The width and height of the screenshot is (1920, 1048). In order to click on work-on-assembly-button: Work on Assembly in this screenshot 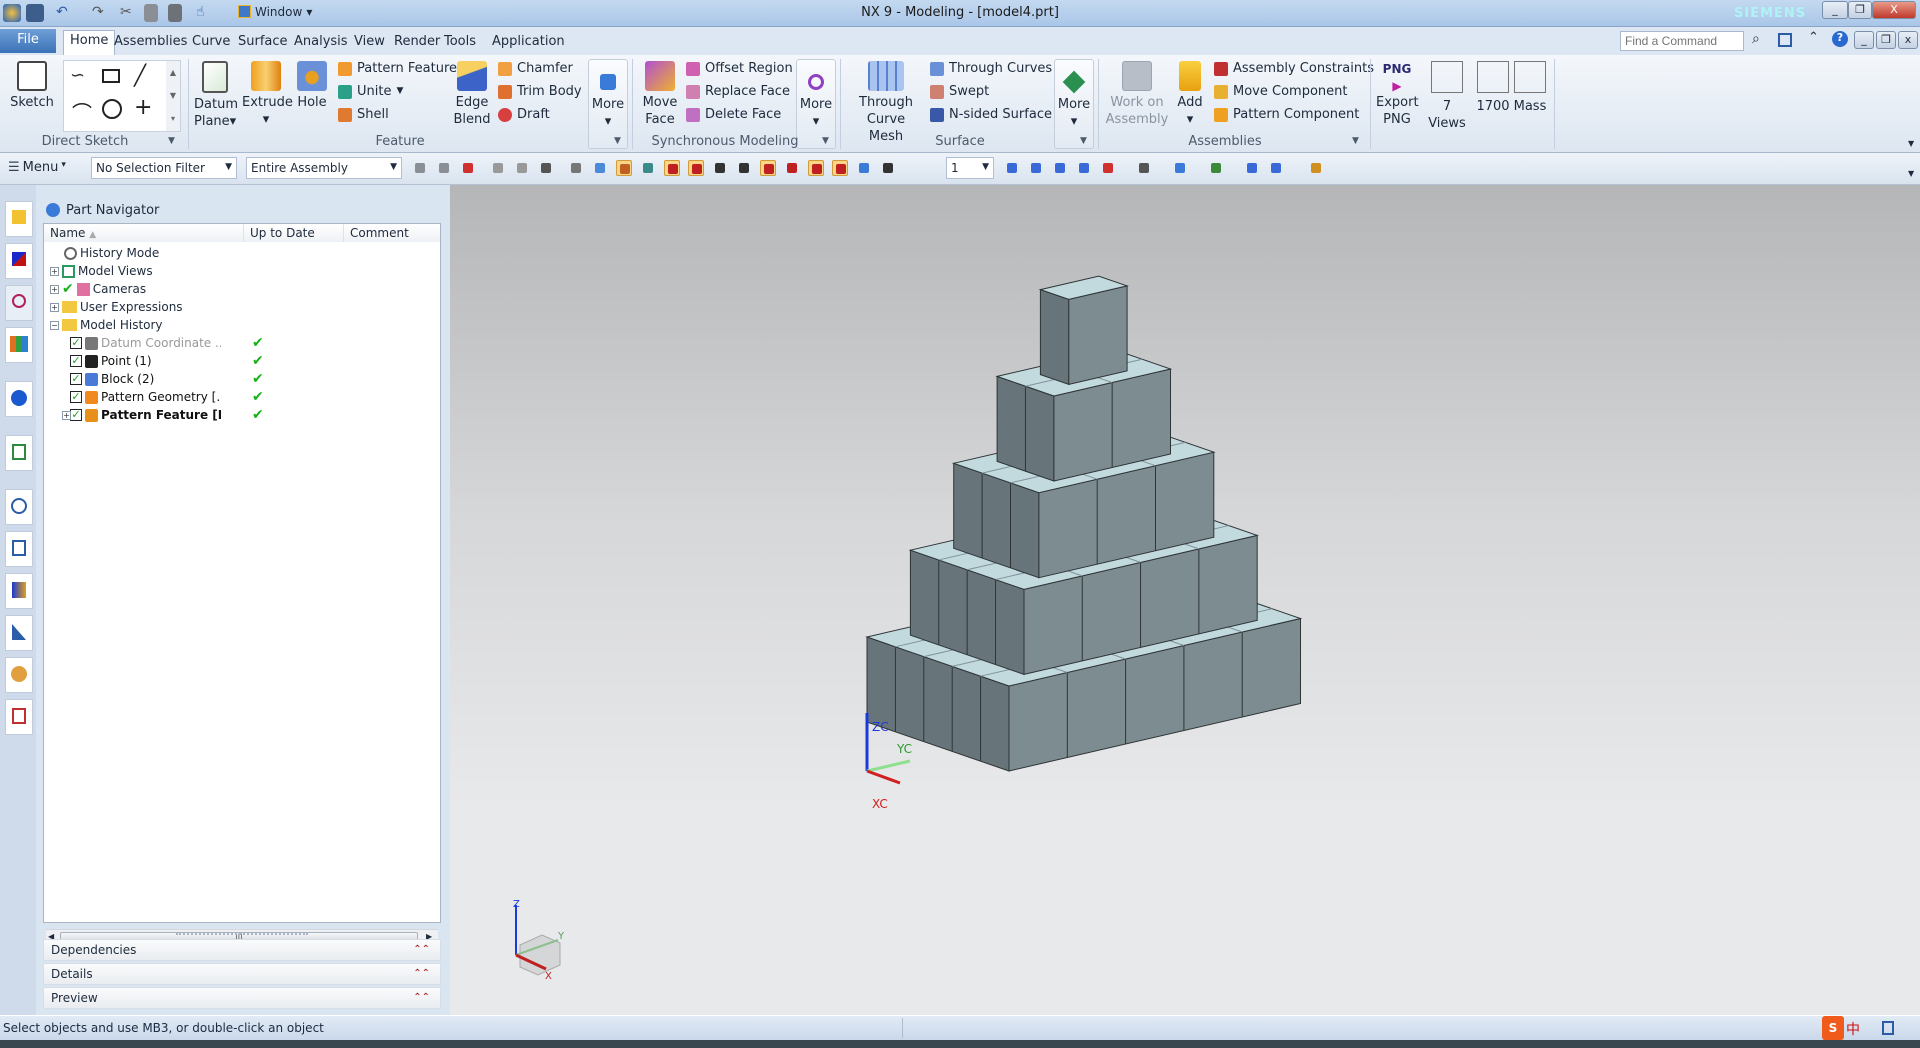, I will do `click(1137, 94)`.